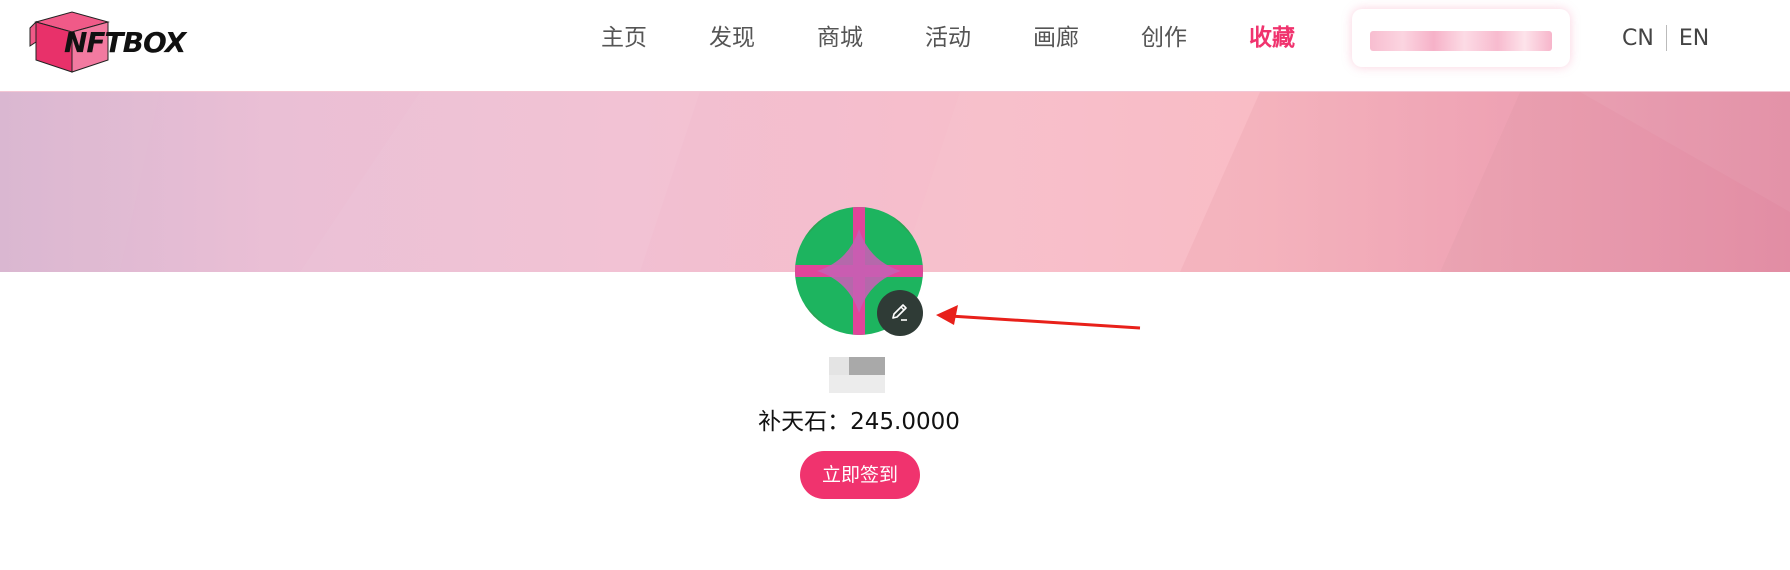  What do you see at coordinates (1638, 38) in the screenshot?
I see `lang-cn-button: CN` at bounding box center [1638, 38].